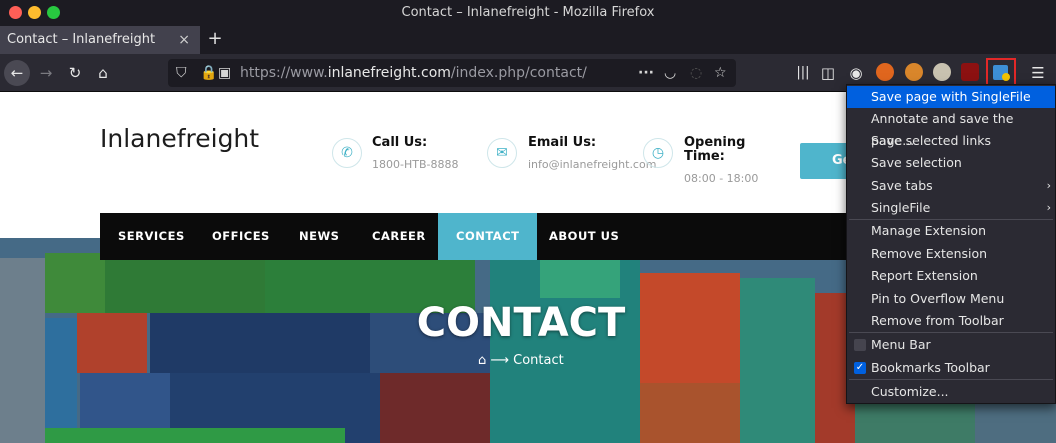 Image resolution: width=1056 pixels, height=443 pixels. I want to click on library-icon: |||, so click(803, 73).